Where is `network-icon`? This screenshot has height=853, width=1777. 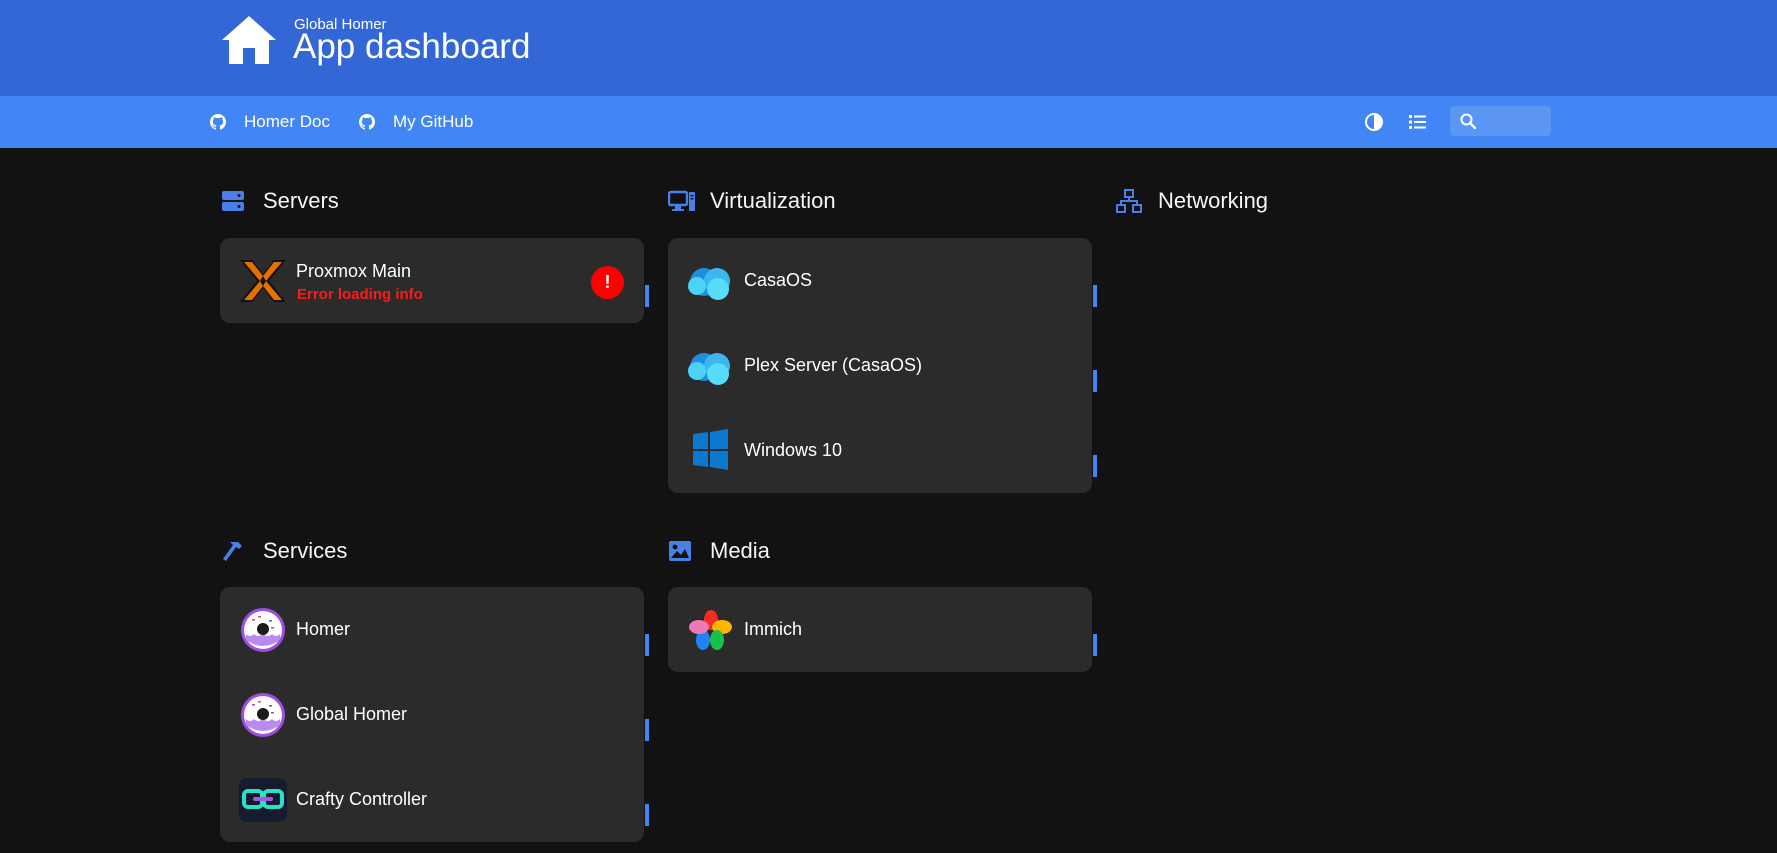
network-icon is located at coordinates (1129, 201).